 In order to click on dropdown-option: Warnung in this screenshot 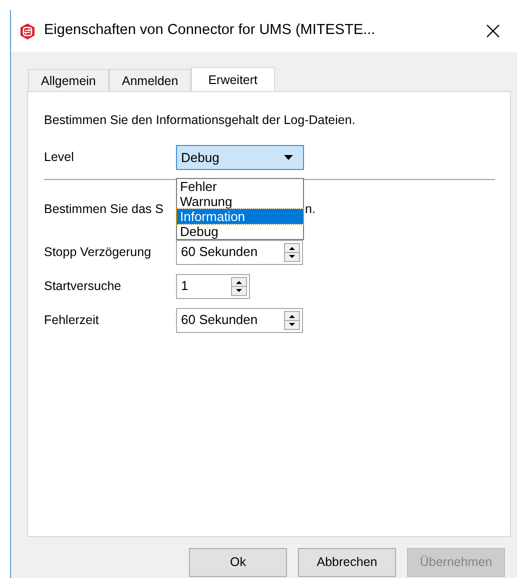, I will do `click(240, 201)`.